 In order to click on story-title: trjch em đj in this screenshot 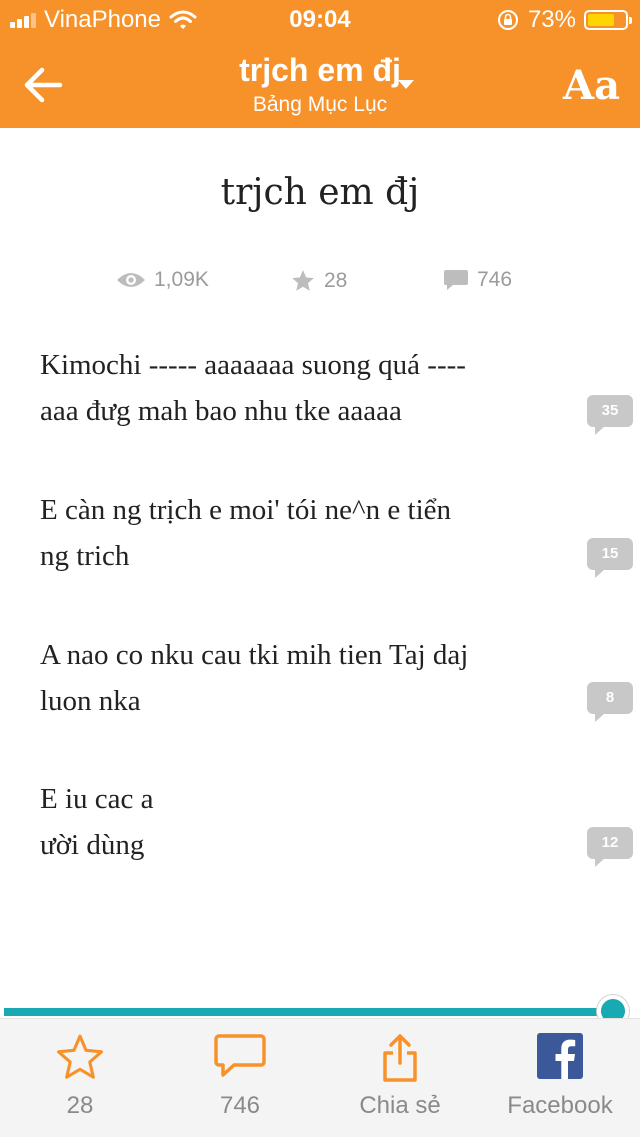, I will do `click(320, 70)`.